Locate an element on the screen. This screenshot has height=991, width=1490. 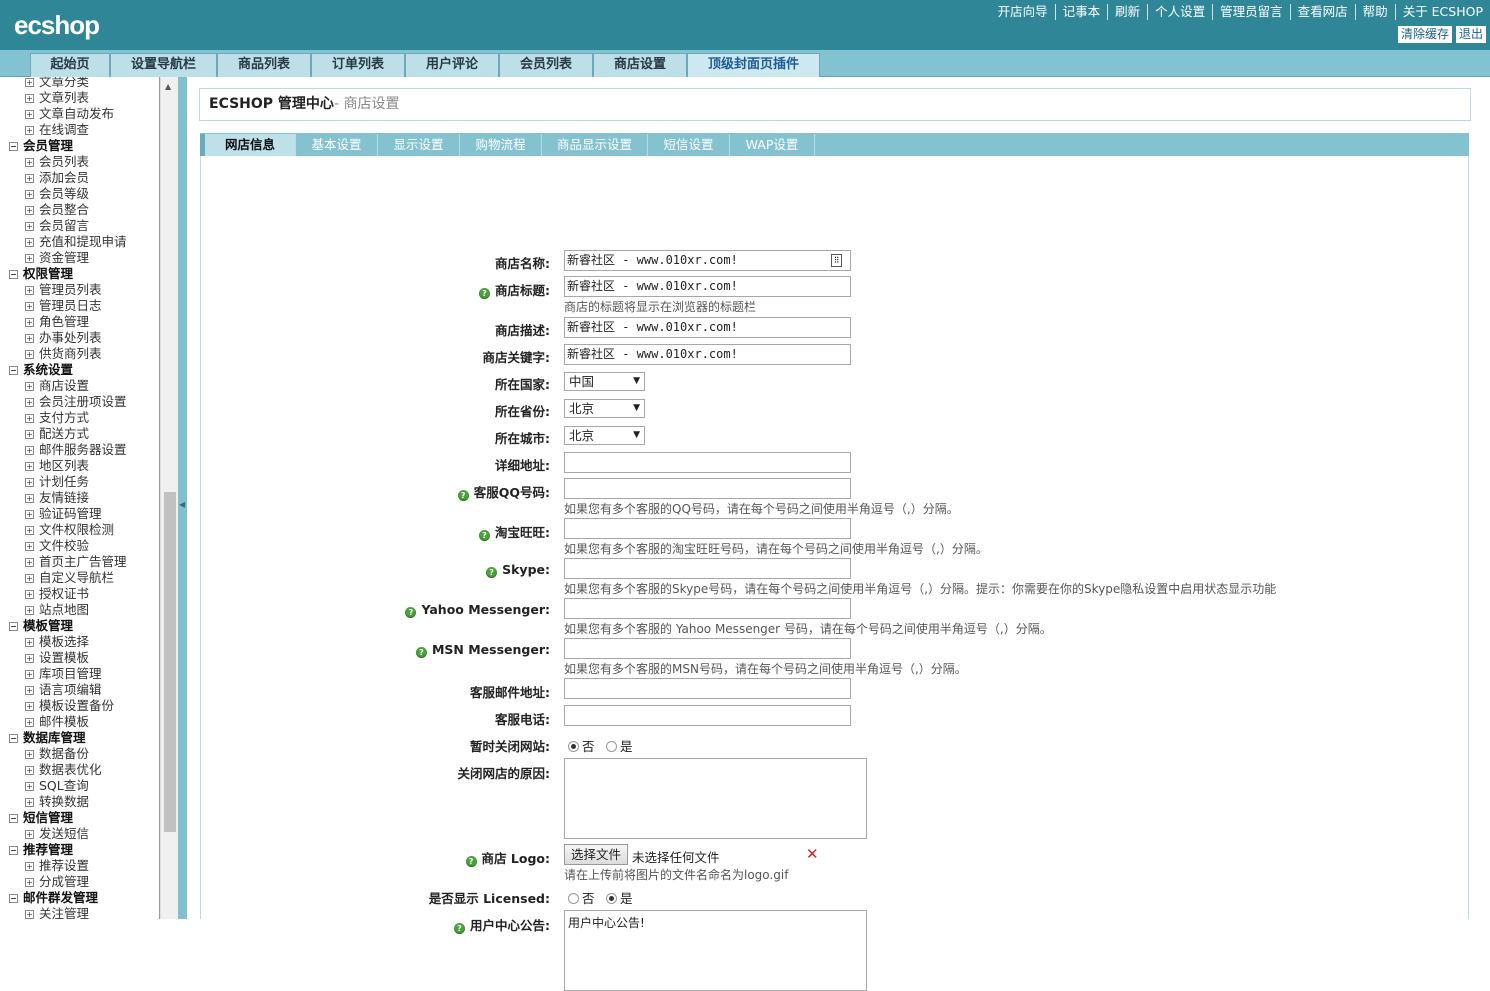
collapse-arrow-icon: ◀ is located at coordinates (182, 504).